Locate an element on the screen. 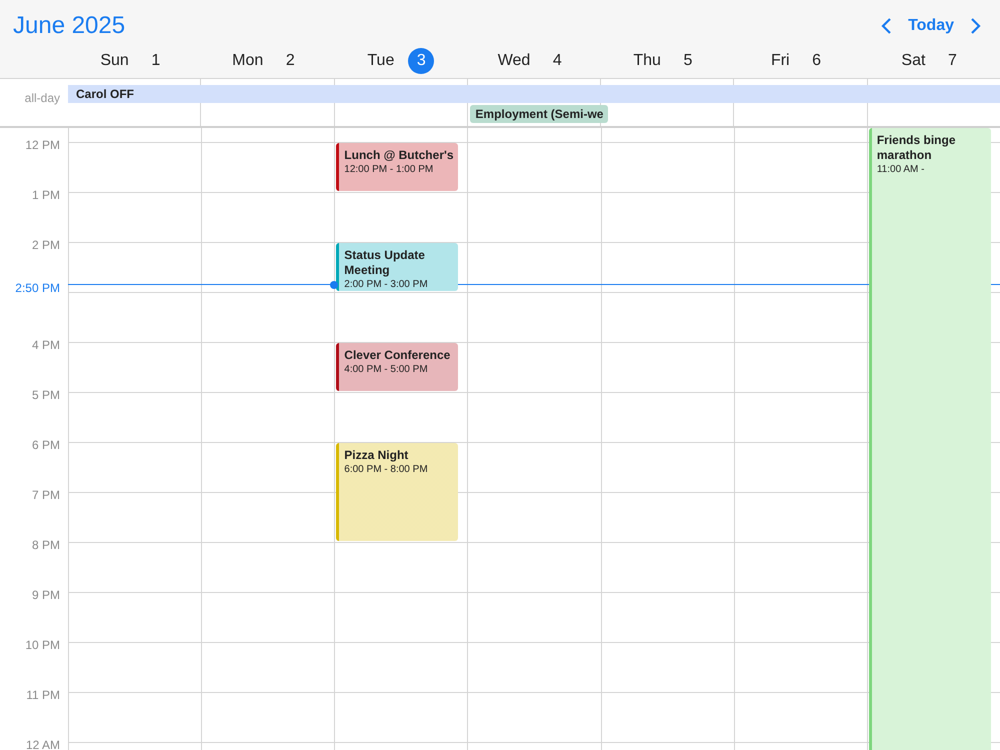 Image resolution: width=1000 pixels, height=750 pixels. chevron-right-icon is located at coordinates (976, 26).